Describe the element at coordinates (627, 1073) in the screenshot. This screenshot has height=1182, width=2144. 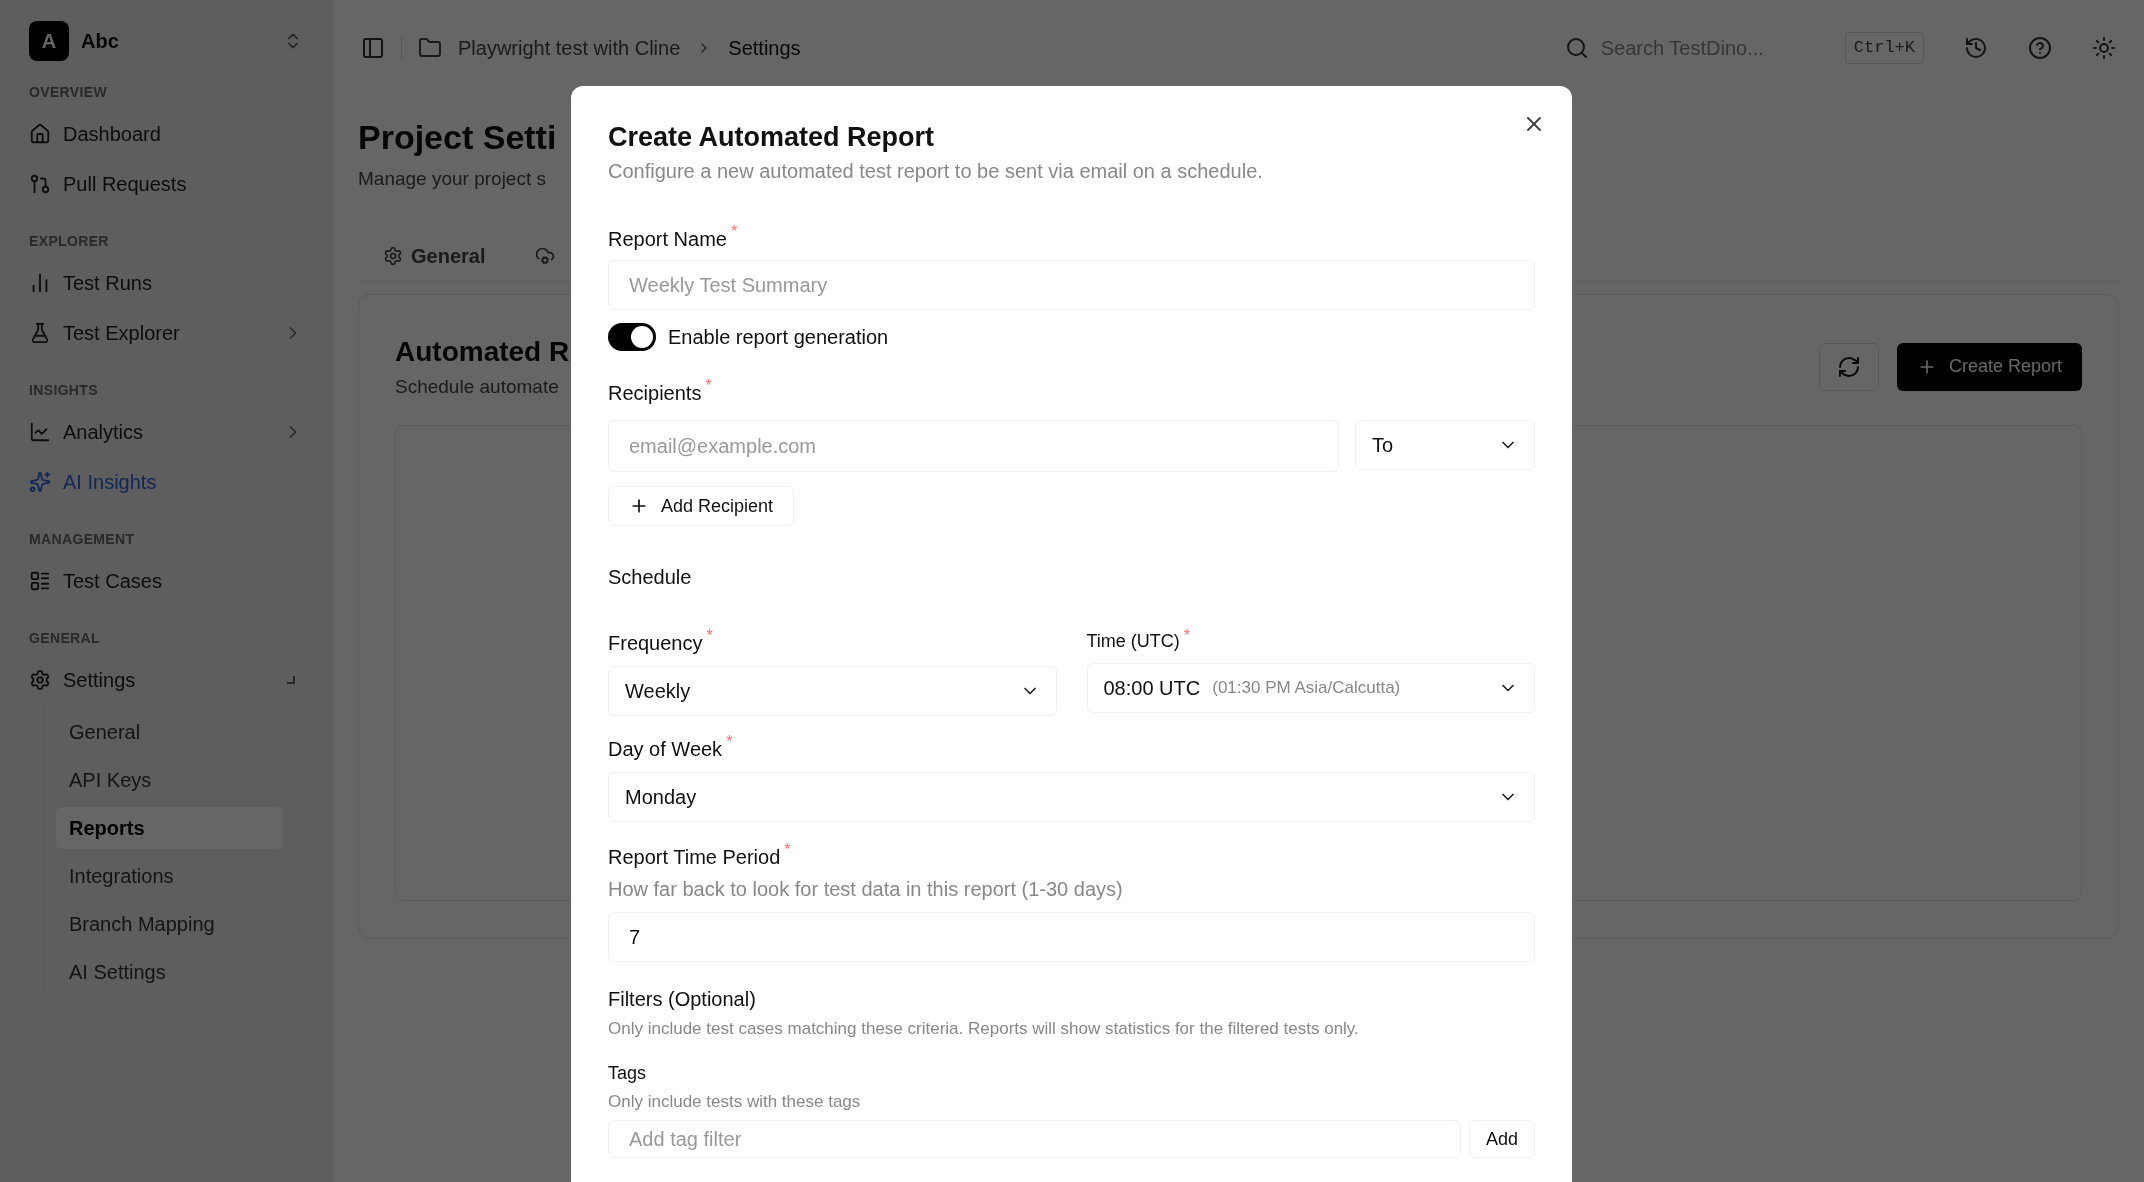
I see `field-label: Tags` at that location.